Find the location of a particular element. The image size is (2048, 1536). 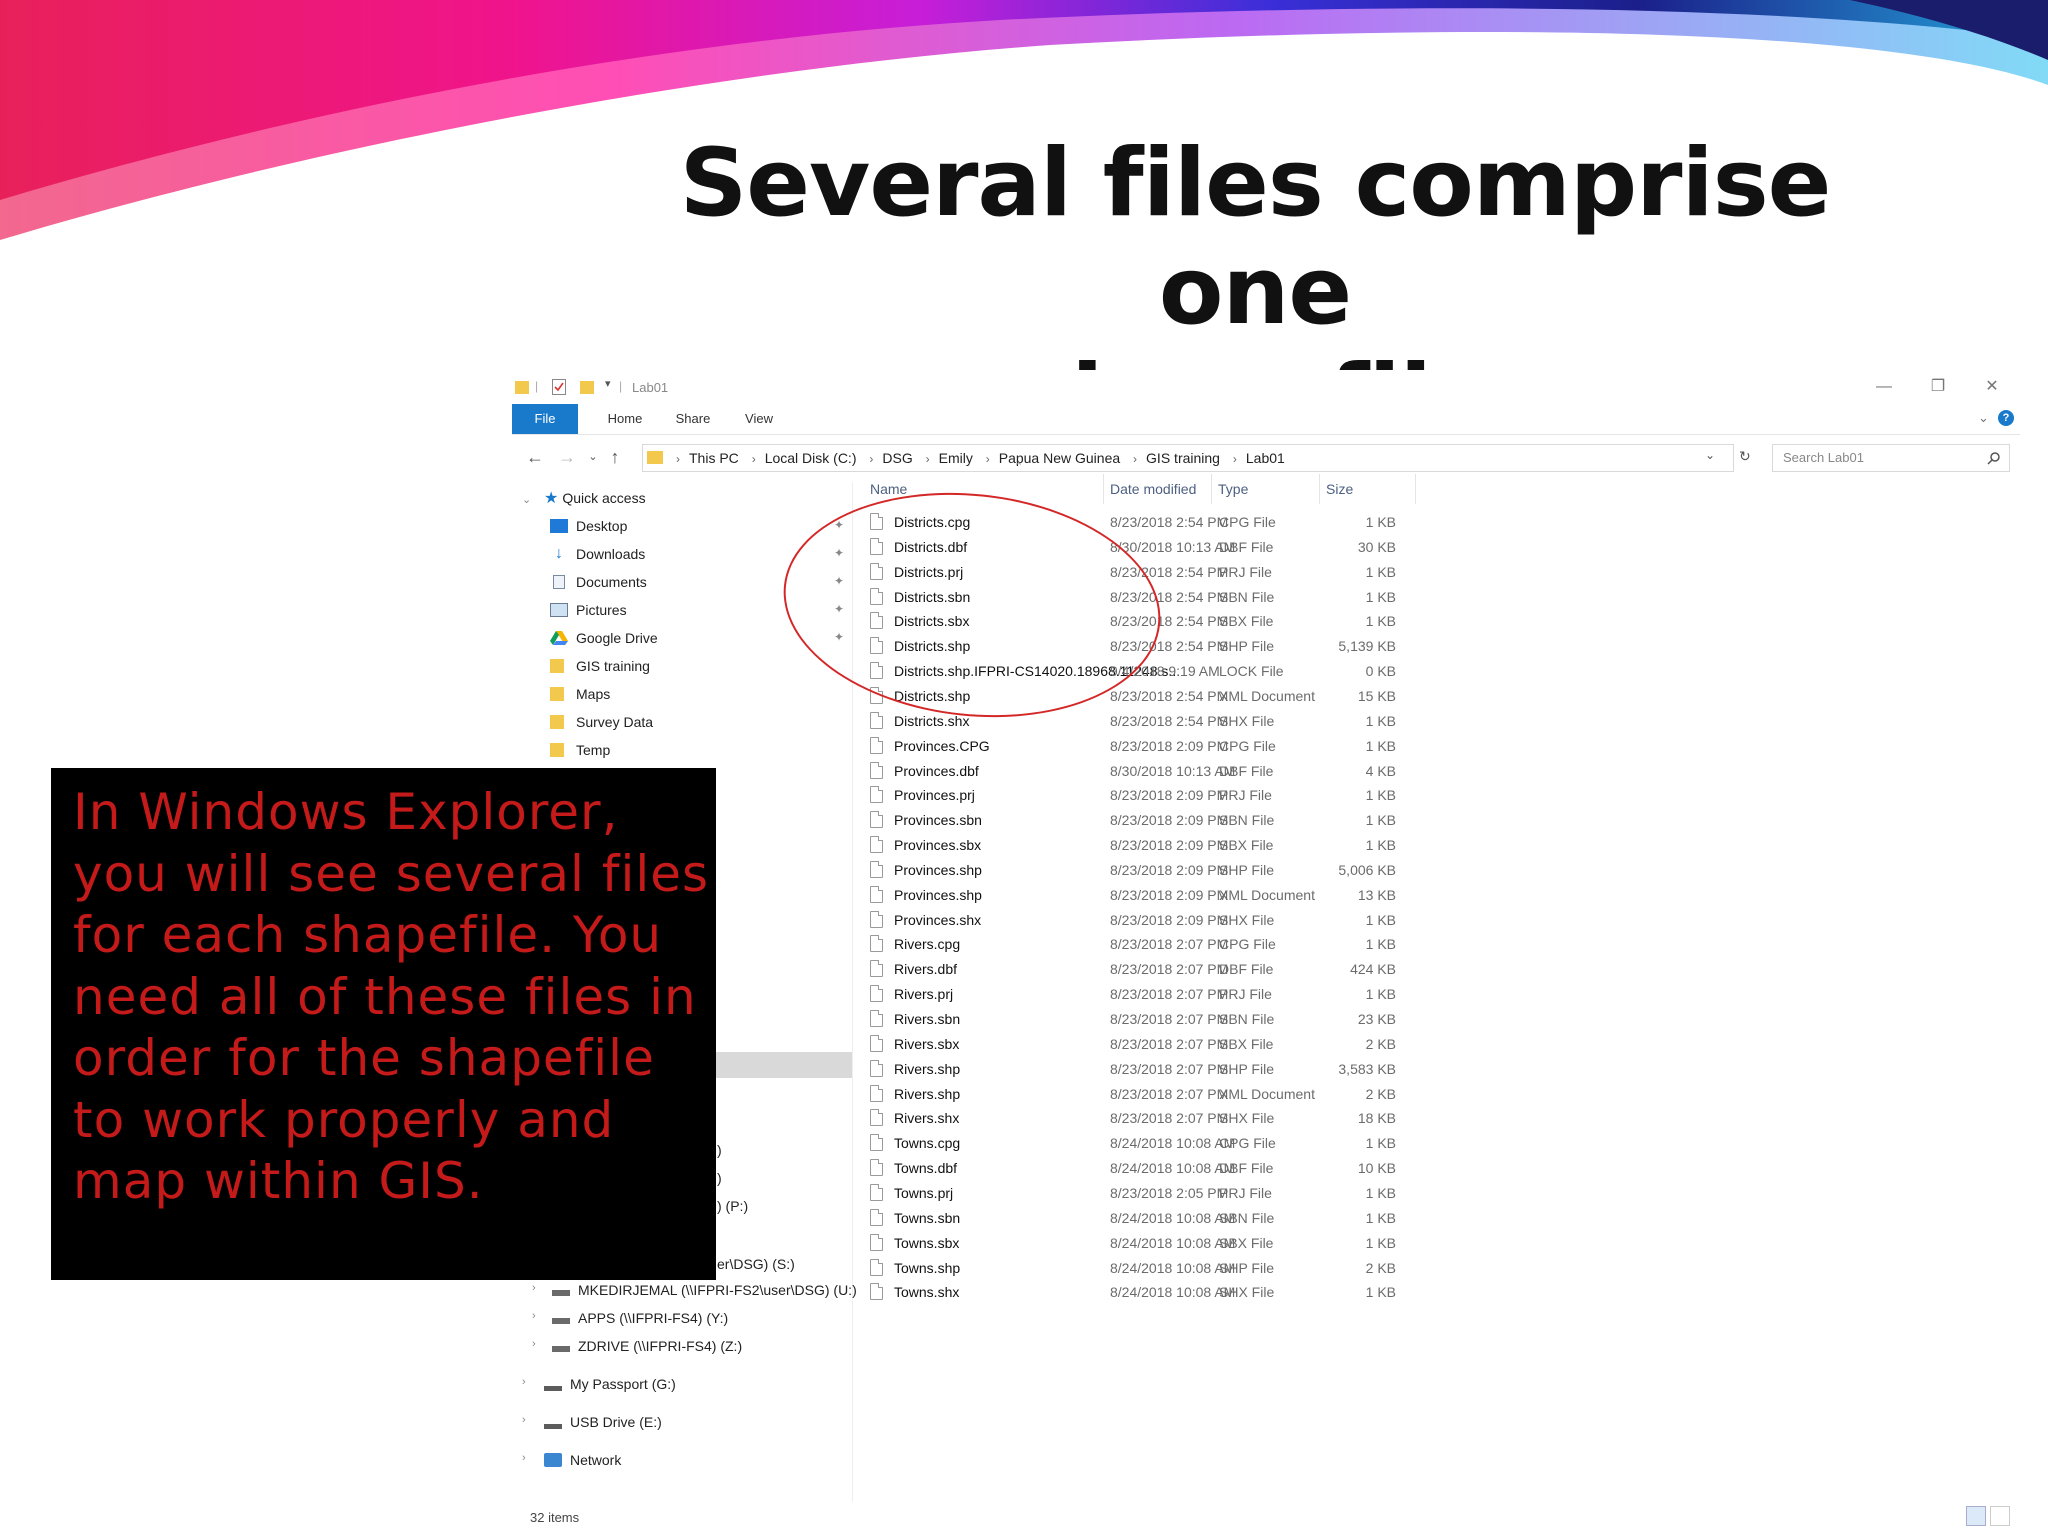

nav-maps: Maps is located at coordinates (580, 694).